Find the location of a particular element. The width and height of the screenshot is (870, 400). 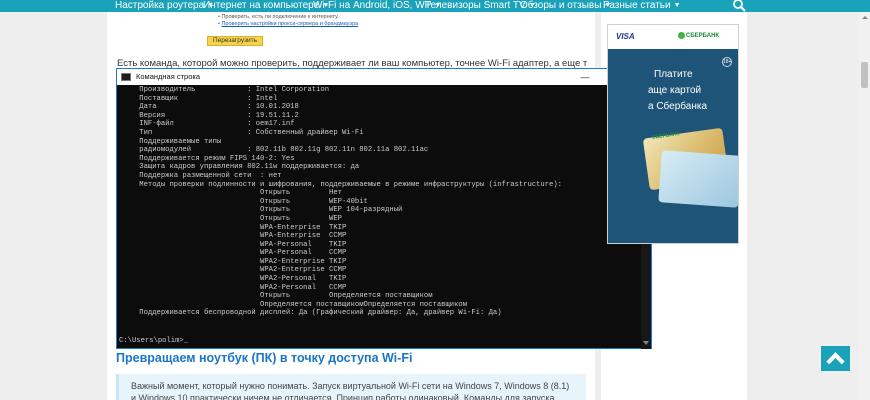

scroll-to-top-button is located at coordinates (835, 358).